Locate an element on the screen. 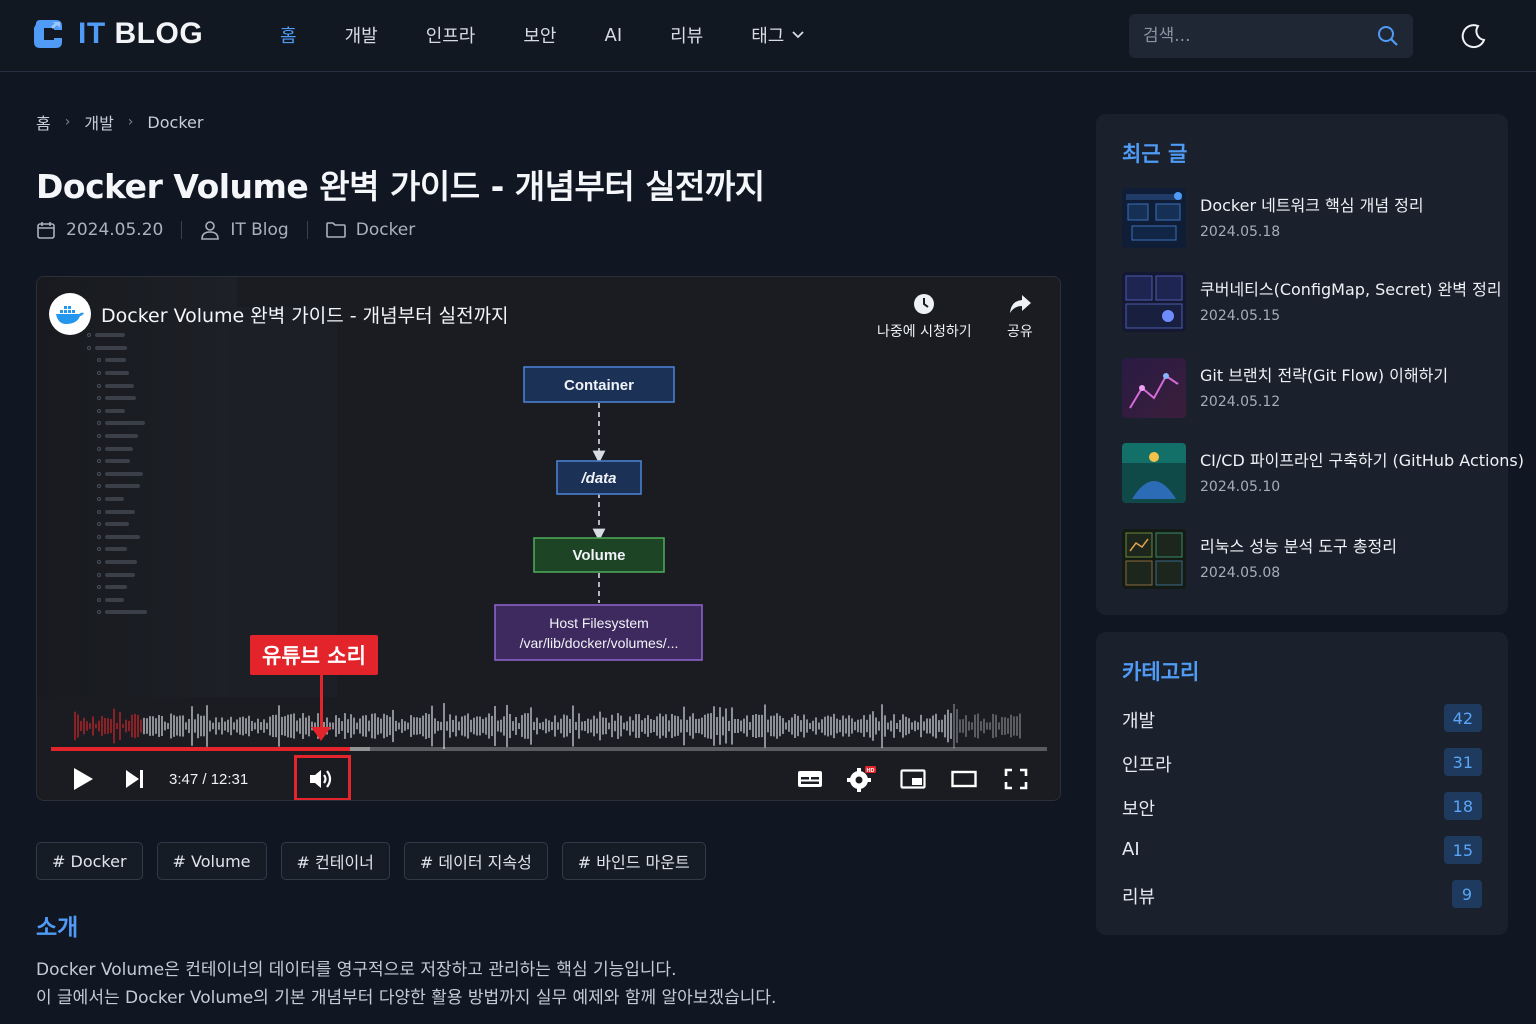 This screenshot has width=1536, height=1024. recent-post-date: 2024.05.12 is located at coordinates (1240, 402).